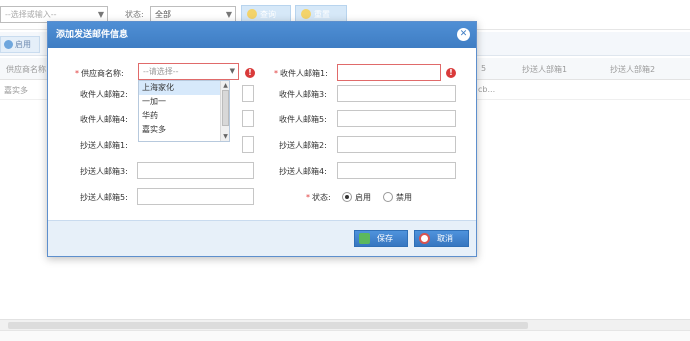 The image size is (690, 341). Describe the element at coordinates (364, 238) in the screenshot. I see `save-icon` at that location.